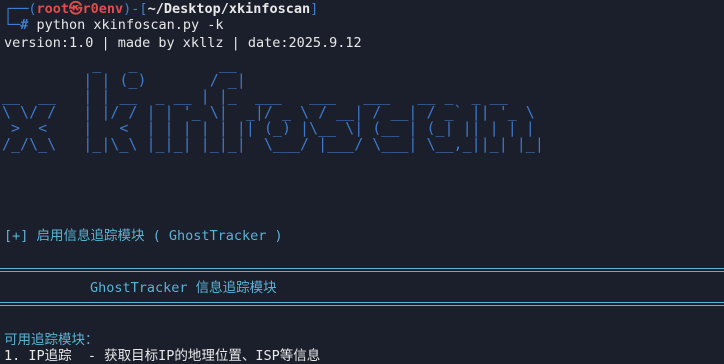 The image size is (724, 364). I want to click on prompt-frame-open: ┌──(, so click(20, 9).